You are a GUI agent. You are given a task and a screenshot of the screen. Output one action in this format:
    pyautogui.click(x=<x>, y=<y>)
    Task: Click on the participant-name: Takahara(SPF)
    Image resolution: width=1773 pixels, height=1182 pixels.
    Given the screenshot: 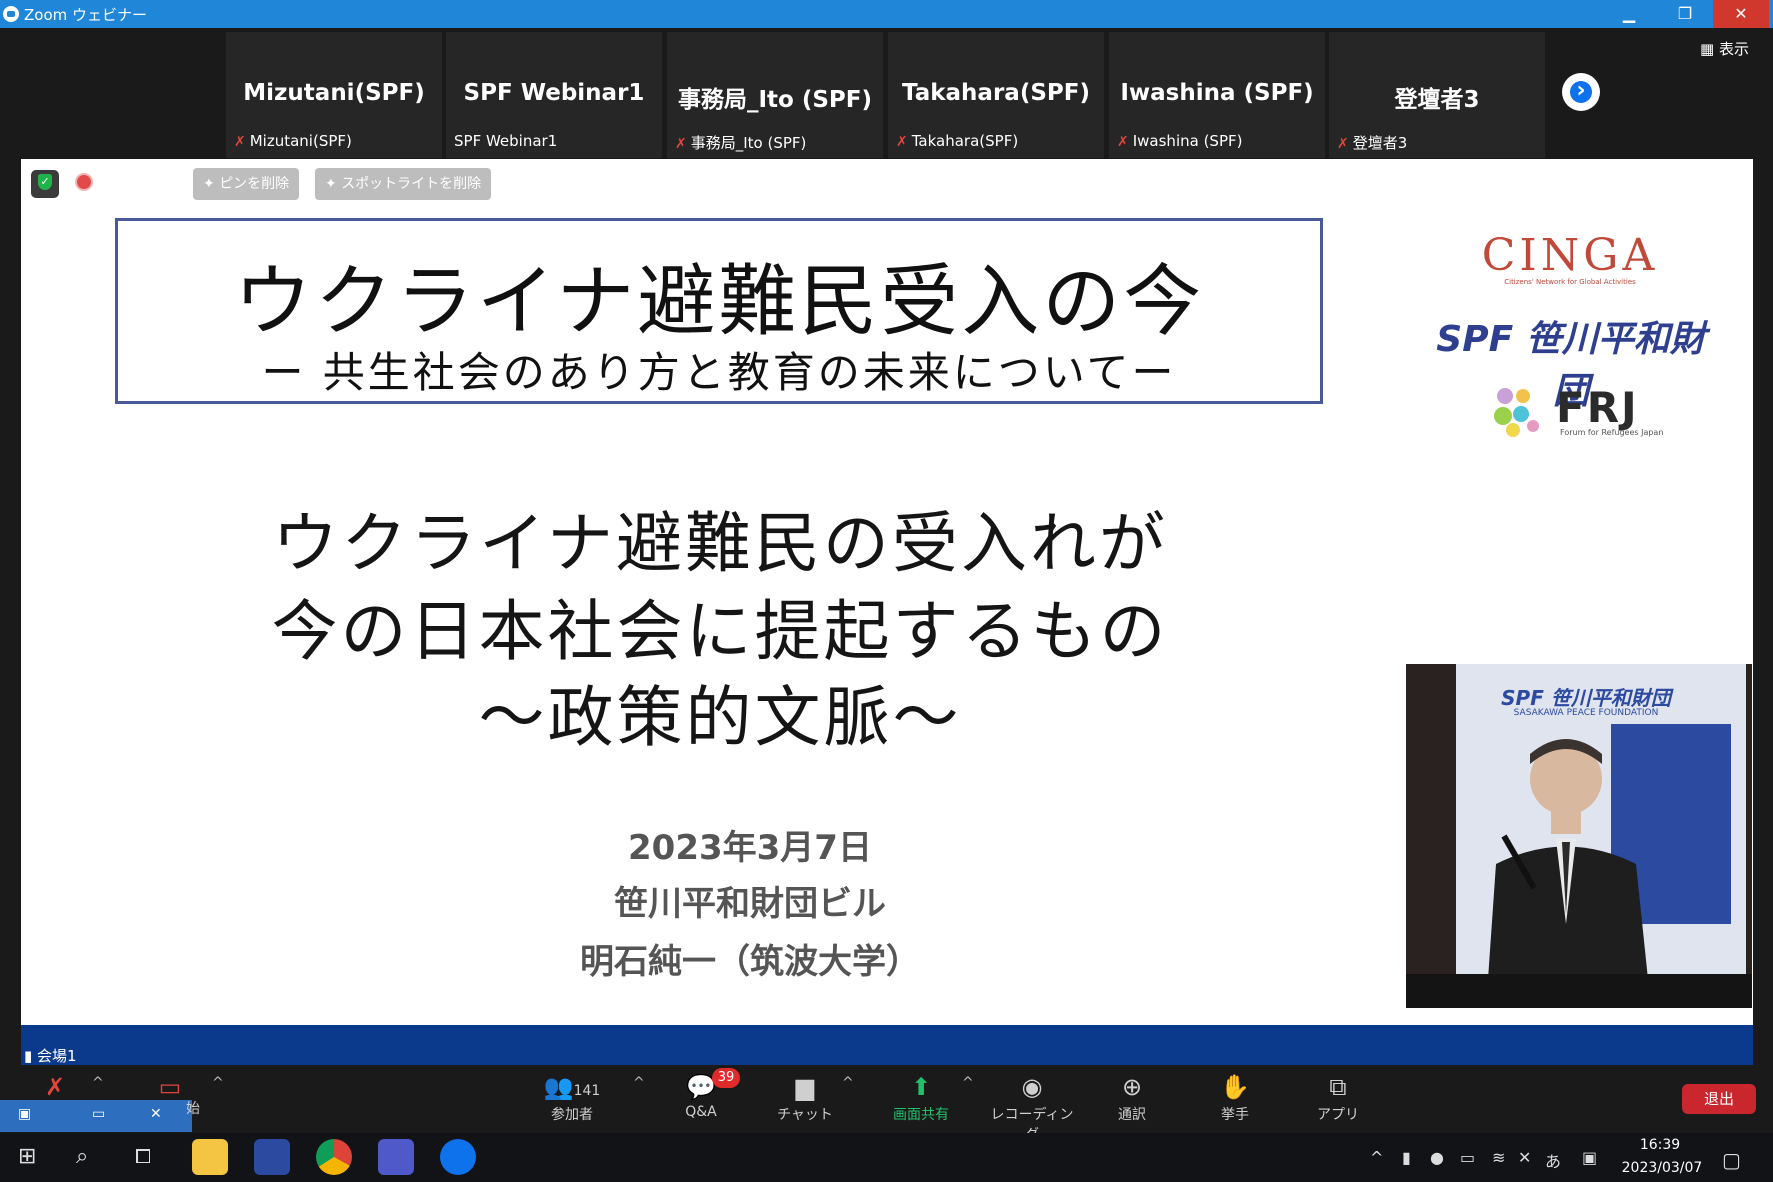 What is the action you would take?
    pyautogui.click(x=996, y=93)
    